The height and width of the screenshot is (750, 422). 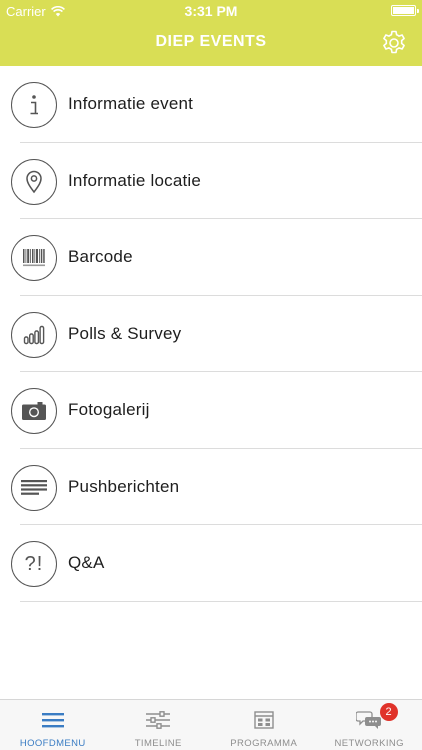 I want to click on menu-item-label: Polls & Survey, so click(x=125, y=333).